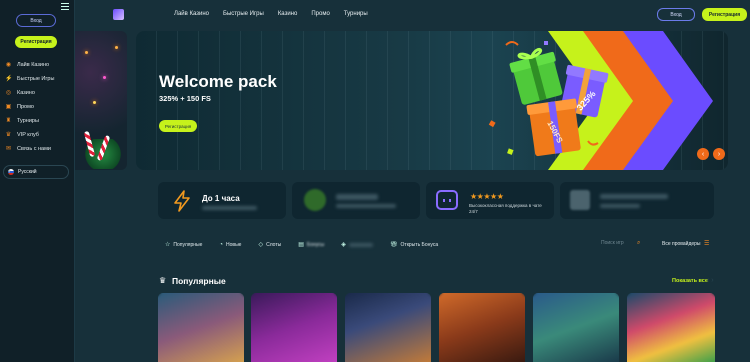 The height and width of the screenshot is (362, 750). I want to click on sidebar-item-live-casino: ◉ Лайв Казино, so click(38, 65).